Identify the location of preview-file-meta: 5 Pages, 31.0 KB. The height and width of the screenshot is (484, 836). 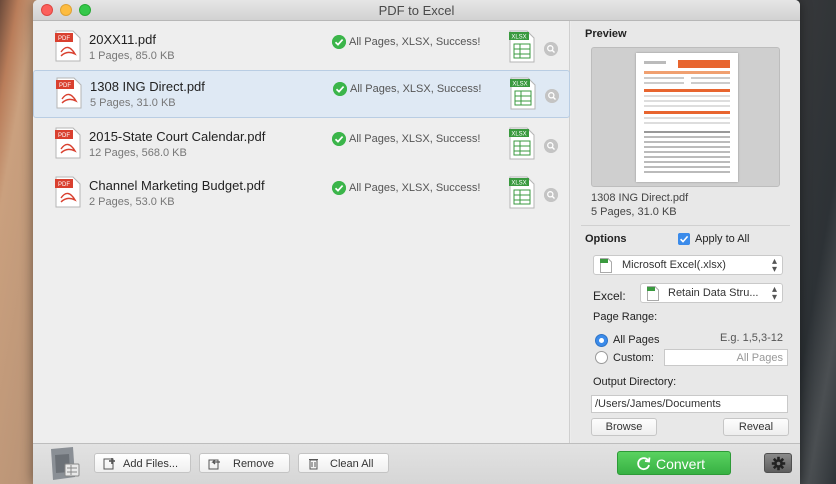
(634, 212).